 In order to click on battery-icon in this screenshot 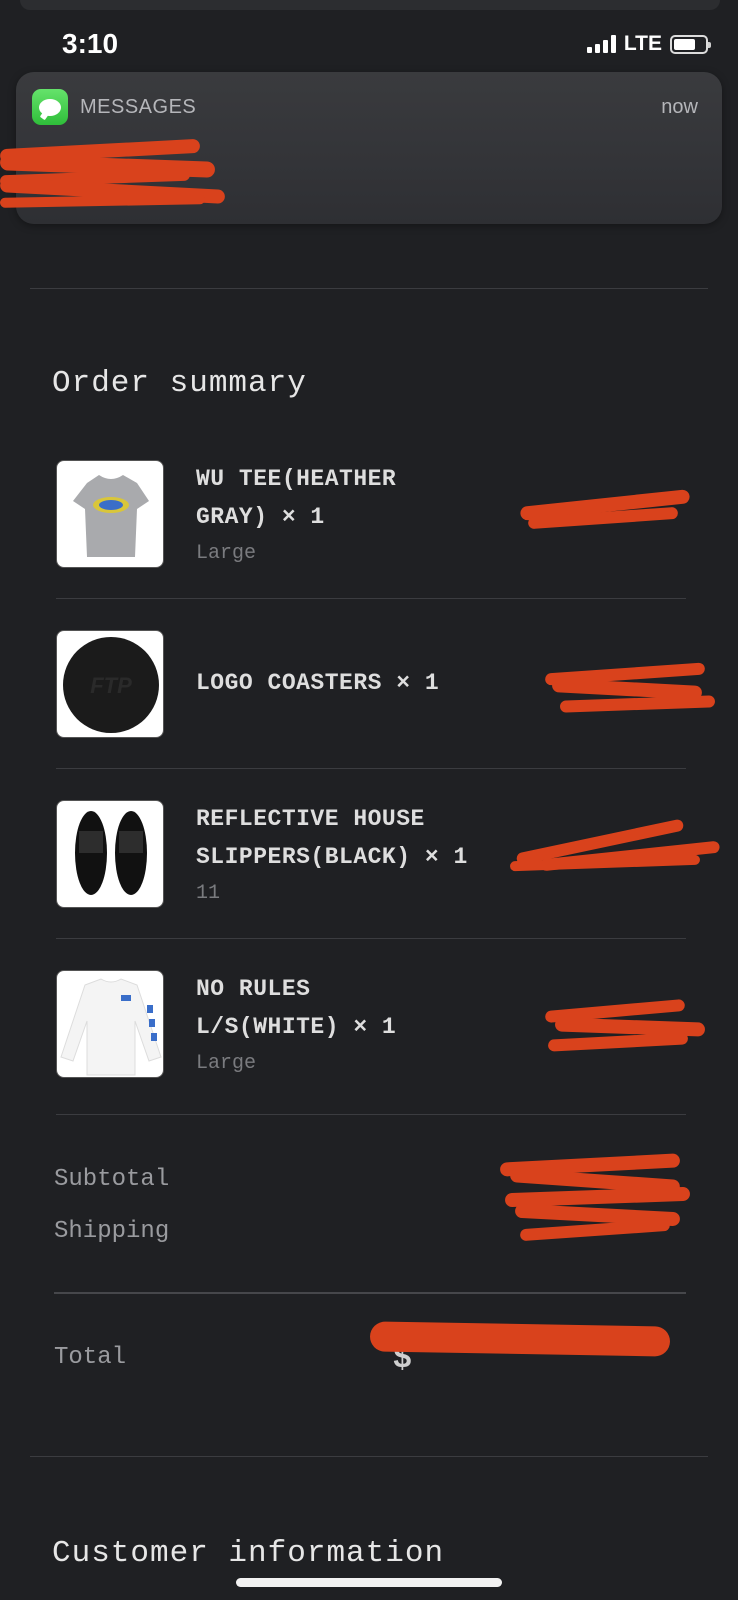, I will do `click(690, 44)`.